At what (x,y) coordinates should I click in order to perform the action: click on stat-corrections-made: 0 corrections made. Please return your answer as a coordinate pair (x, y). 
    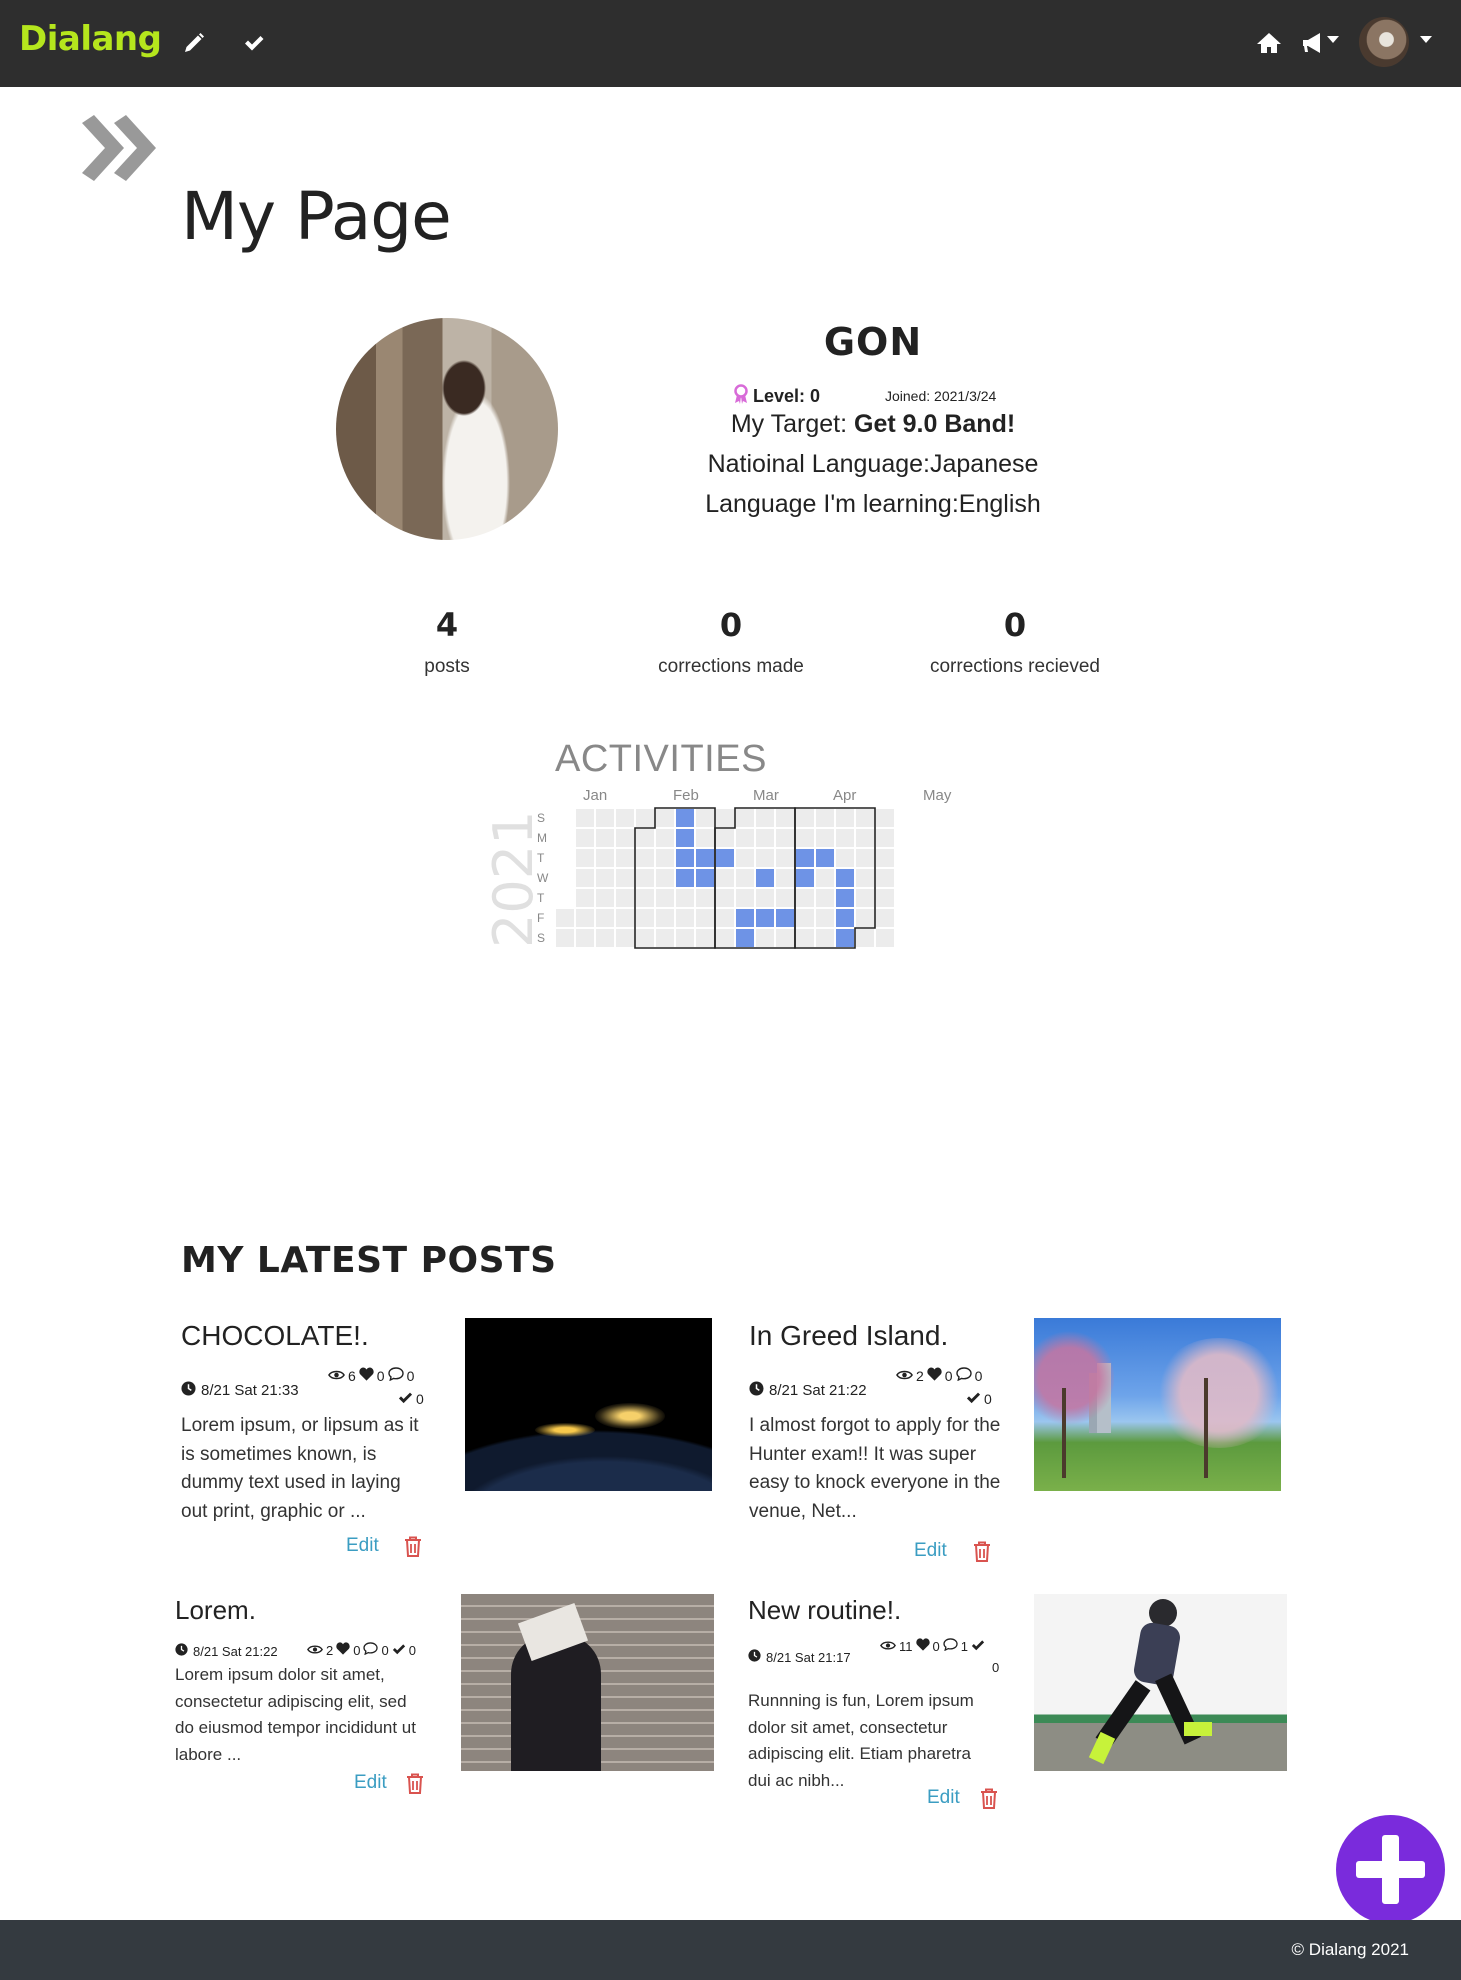
    Looking at the image, I should click on (731, 642).